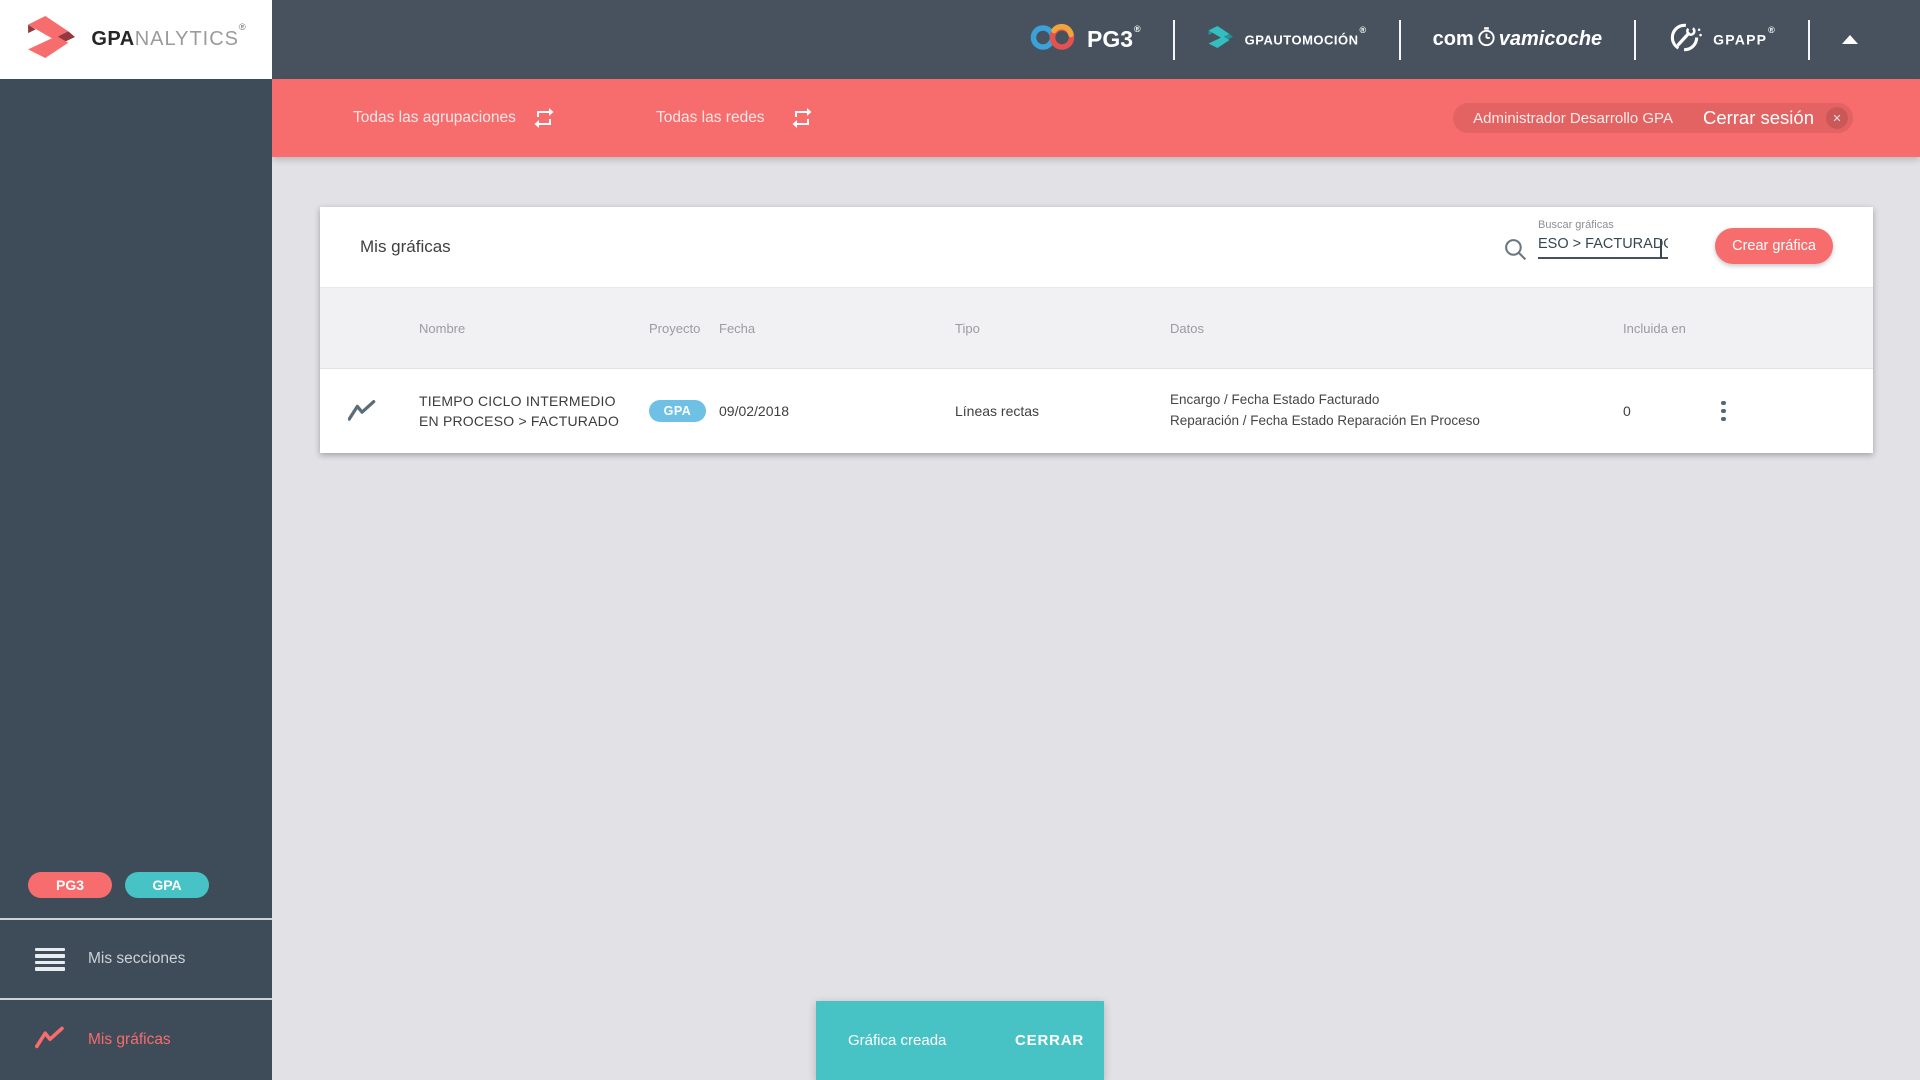  I want to click on row-actions-cell, so click(1795, 411).